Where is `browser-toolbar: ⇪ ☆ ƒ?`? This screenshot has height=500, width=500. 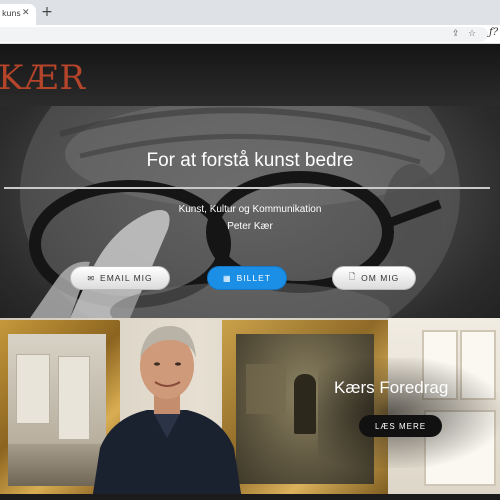 browser-toolbar: ⇪ ☆ ƒ? is located at coordinates (250, 34).